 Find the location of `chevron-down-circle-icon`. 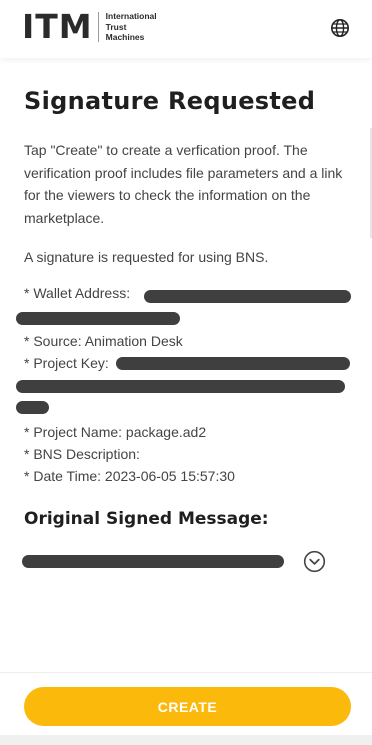

chevron-down-circle-icon is located at coordinates (314, 561).